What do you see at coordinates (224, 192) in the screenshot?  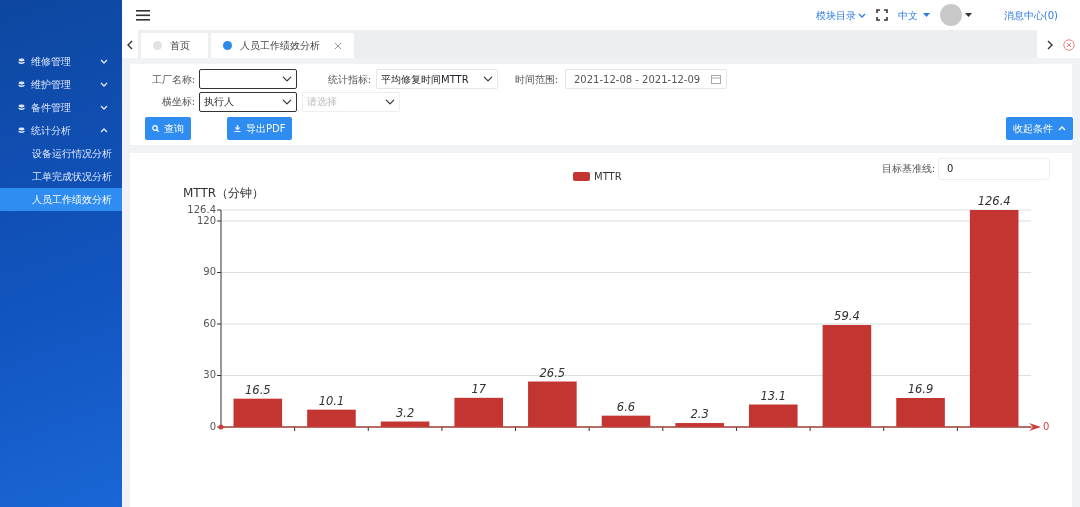 I see `y-axis-title: MTTR（分钟）` at bounding box center [224, 192].